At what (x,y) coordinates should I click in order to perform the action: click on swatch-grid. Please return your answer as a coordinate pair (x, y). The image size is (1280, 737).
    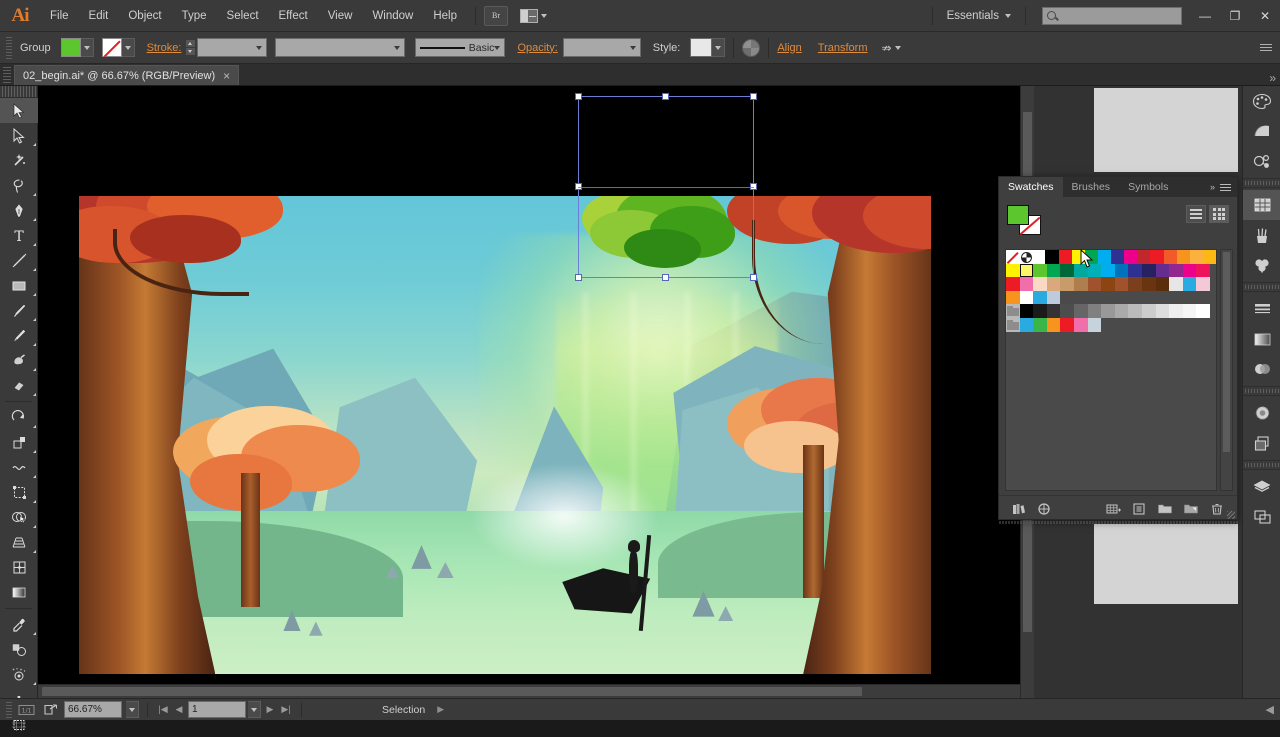
    Looking at the image, I should click on (1111, 370).